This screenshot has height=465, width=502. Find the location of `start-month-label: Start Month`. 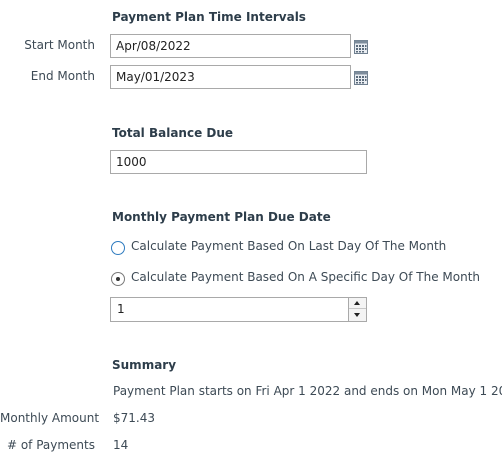

start-month-label: Start Month is located at coordinates (59, 45).